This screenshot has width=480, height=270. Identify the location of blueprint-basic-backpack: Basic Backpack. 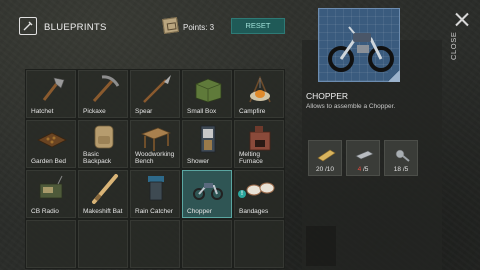
(103, 144).